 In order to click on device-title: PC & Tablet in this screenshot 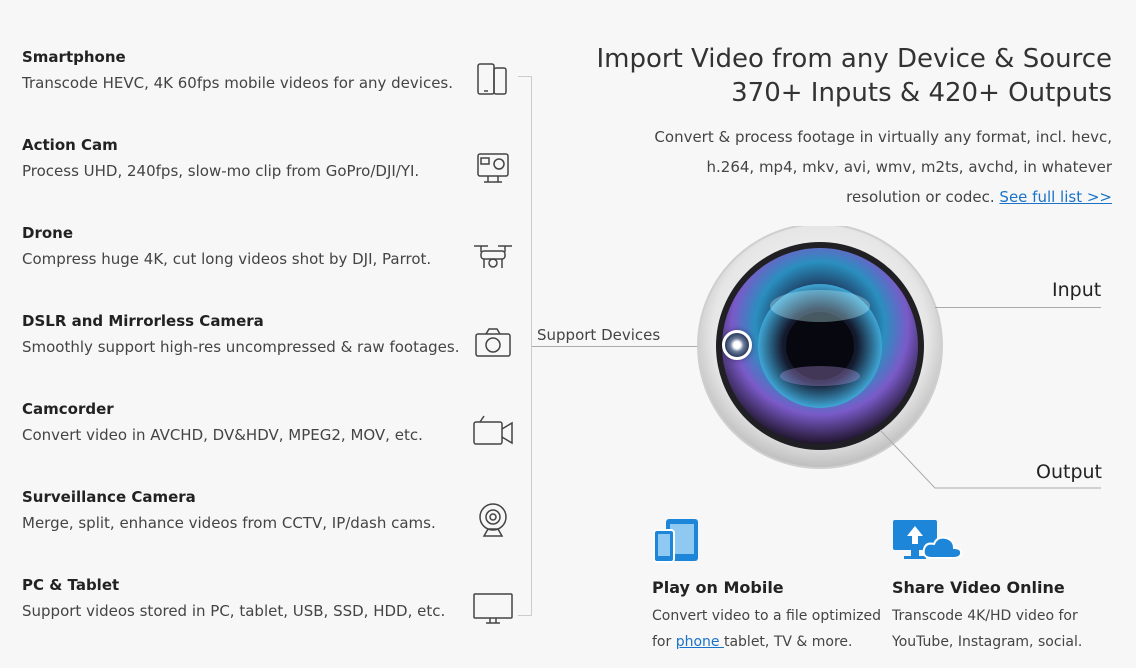, I will do `click(71, 585)`.